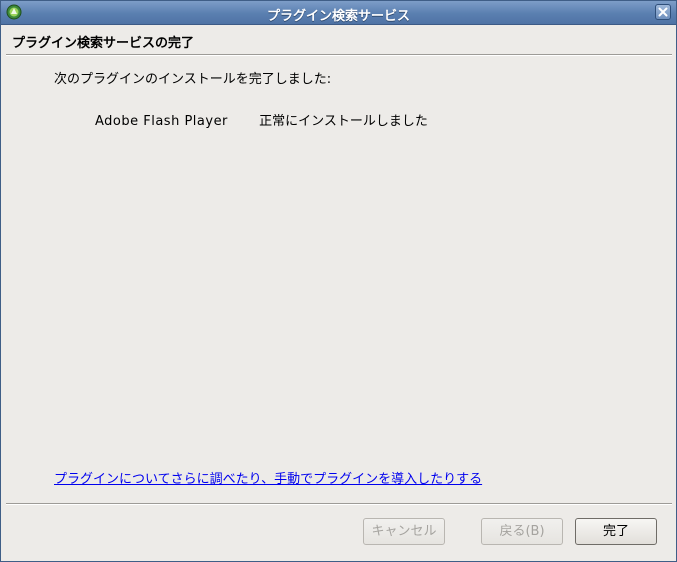 Image resolution: width=677 pixels, height=562 pixels. What do you see at coordinates (338, 16) in the screenshot?
I see `window-title: プラグイン検索サービス` at bounding box center [338, 16].